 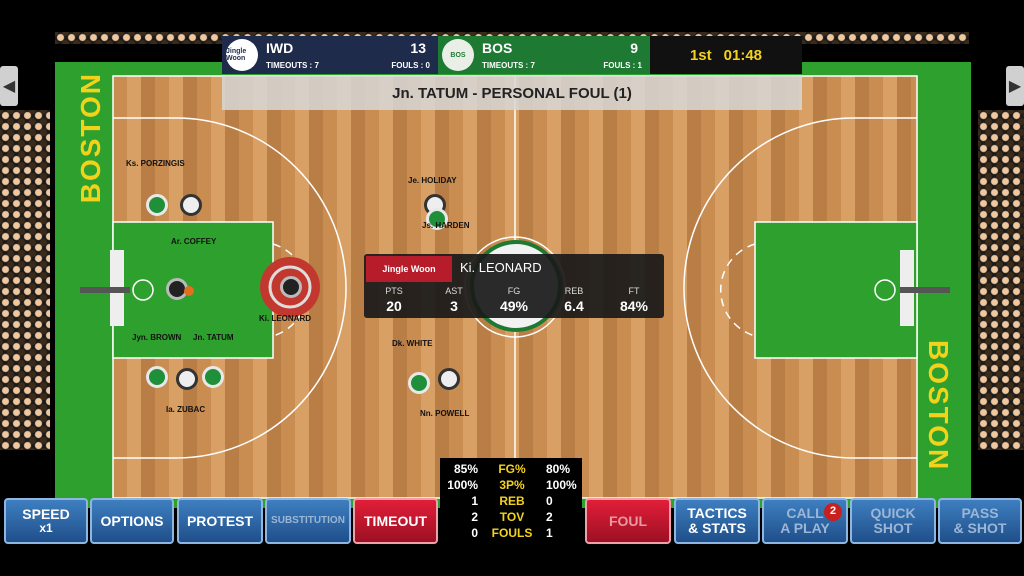 What do you see at coordinates (394, 306) in the screenshot?
I see `stat-value: 20` at bounding box center [394, 306].